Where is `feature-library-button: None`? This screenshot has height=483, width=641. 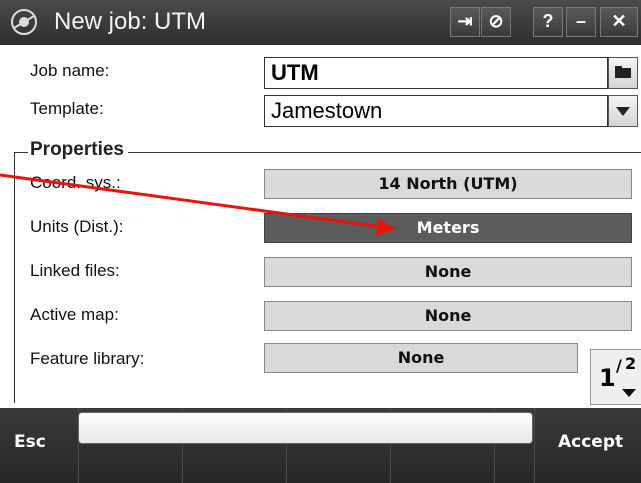
feature-library-button: None is located at coordinates (421, 358).